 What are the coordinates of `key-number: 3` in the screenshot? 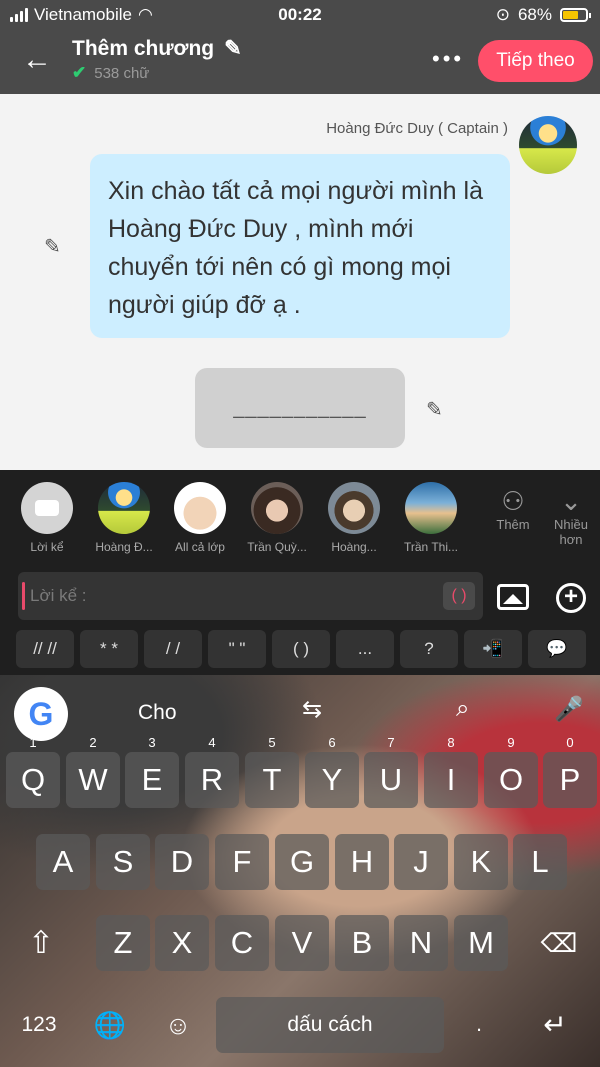 It's located at (152, 742).